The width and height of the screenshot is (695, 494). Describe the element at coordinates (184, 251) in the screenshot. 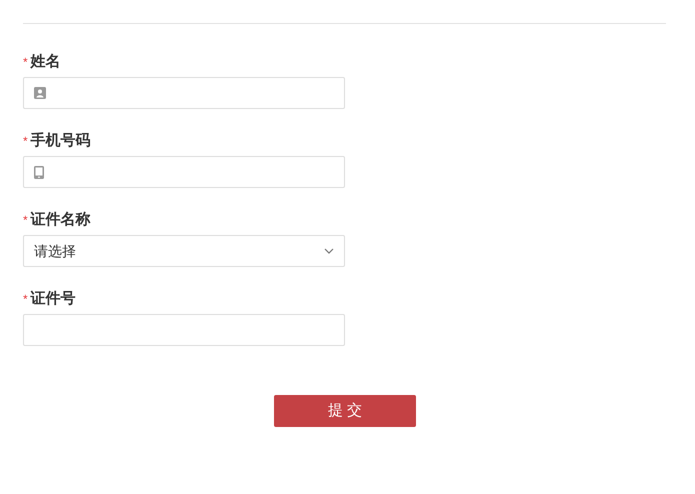

I see `select-field: 请选择` at that location.